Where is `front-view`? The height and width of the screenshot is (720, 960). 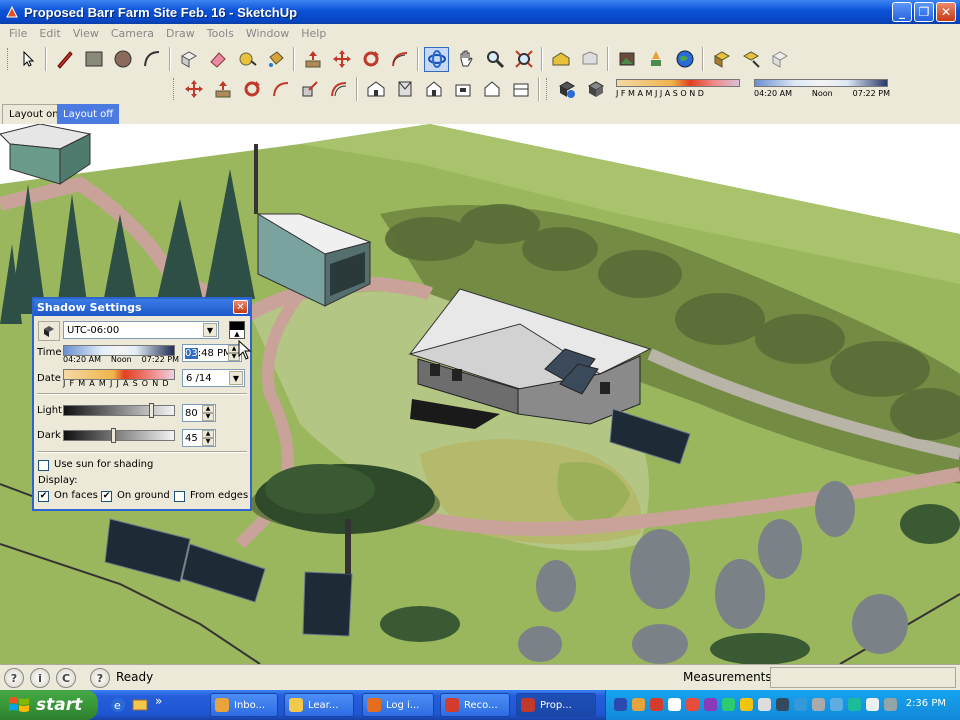 front-view is located at coordinates (433, 89).